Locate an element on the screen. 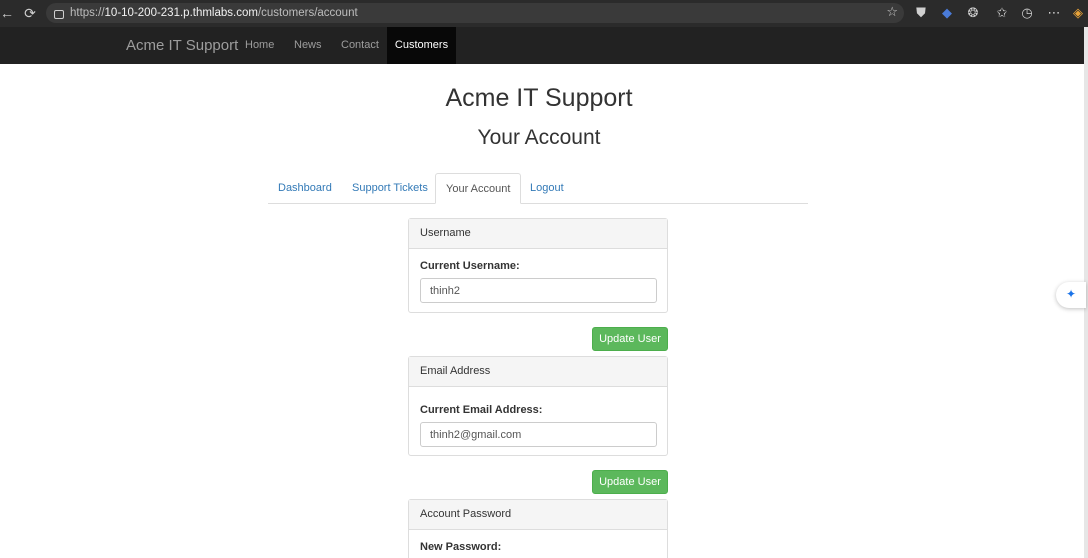 Image resolution: width=1088 pixels, height=558 pixels. field-label: New Password: is located at coordinates (461, 547).